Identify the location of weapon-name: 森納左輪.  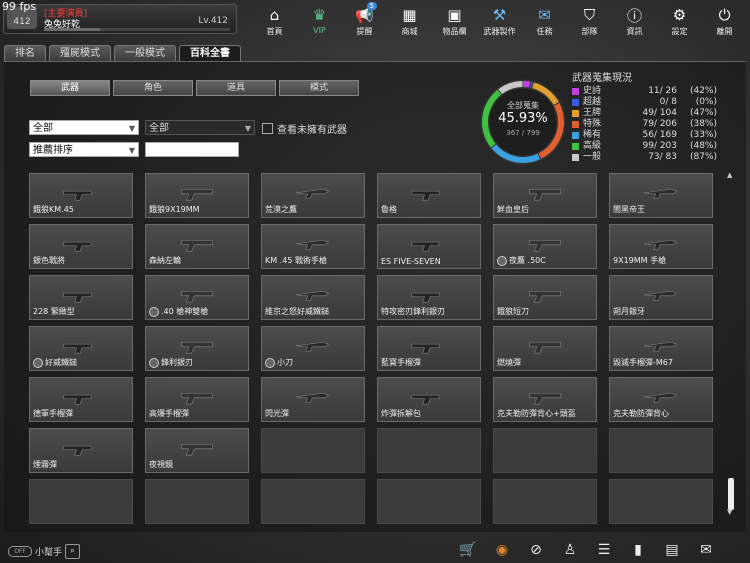
(165, 260).